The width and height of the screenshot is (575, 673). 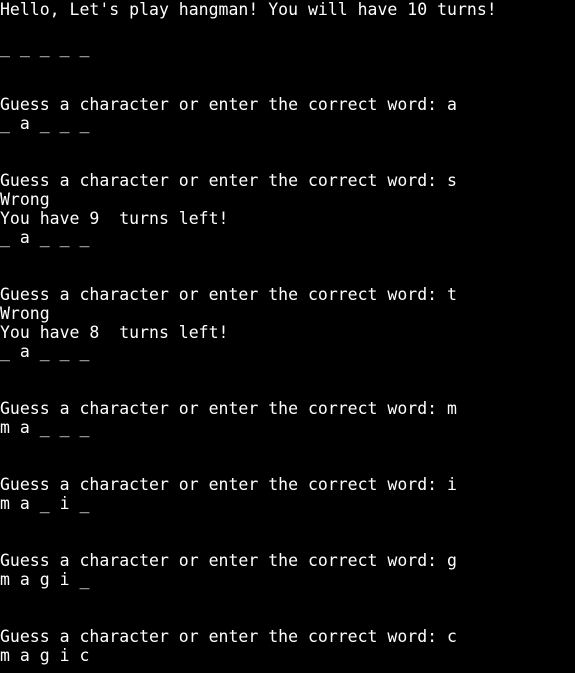 What do you see at coordinates (45, 503) in the screenshot?
I see `word-progress-line: m a _ i _` at bounding box center [45, 503].